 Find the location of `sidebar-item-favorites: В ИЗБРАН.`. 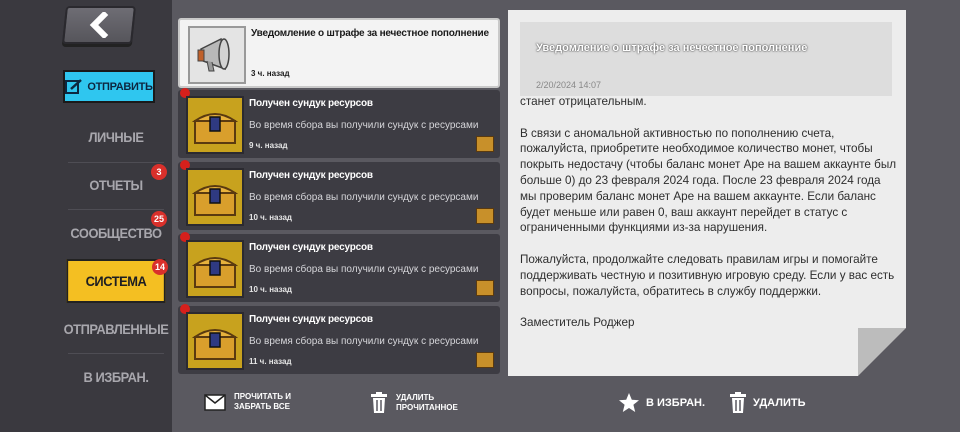

sidebar-item-favorites: В ИЗБРАН. is located at coordinates (115, 377).